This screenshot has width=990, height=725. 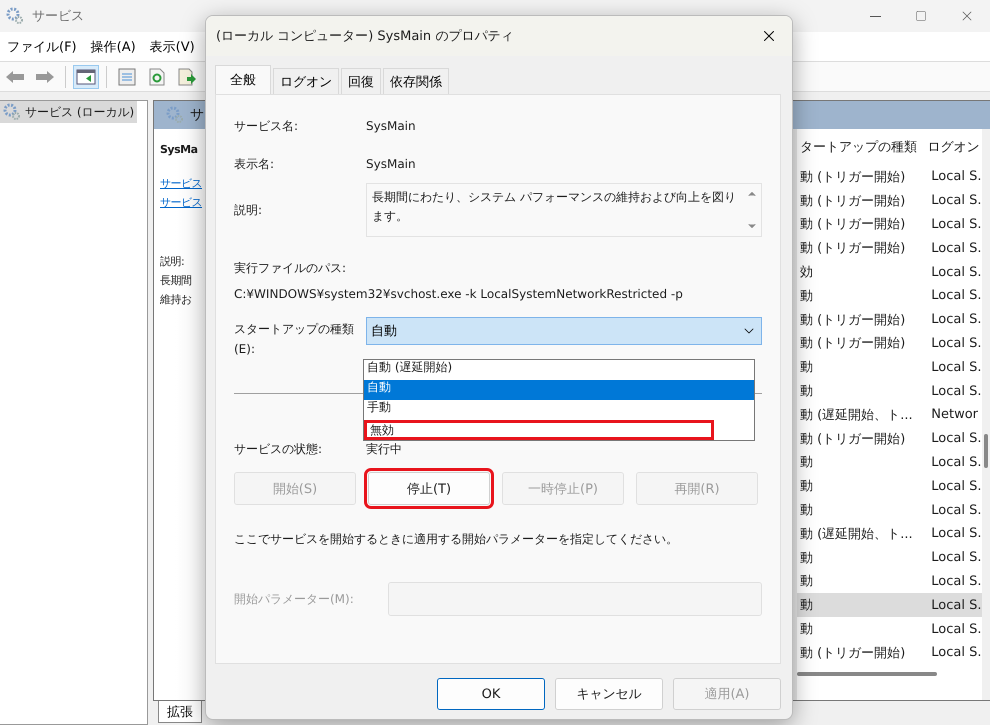 What do you see at coordinates (539, 430) in the screenshot?
I see `dropdown-option: 無効` at bounding box center [539, 430].